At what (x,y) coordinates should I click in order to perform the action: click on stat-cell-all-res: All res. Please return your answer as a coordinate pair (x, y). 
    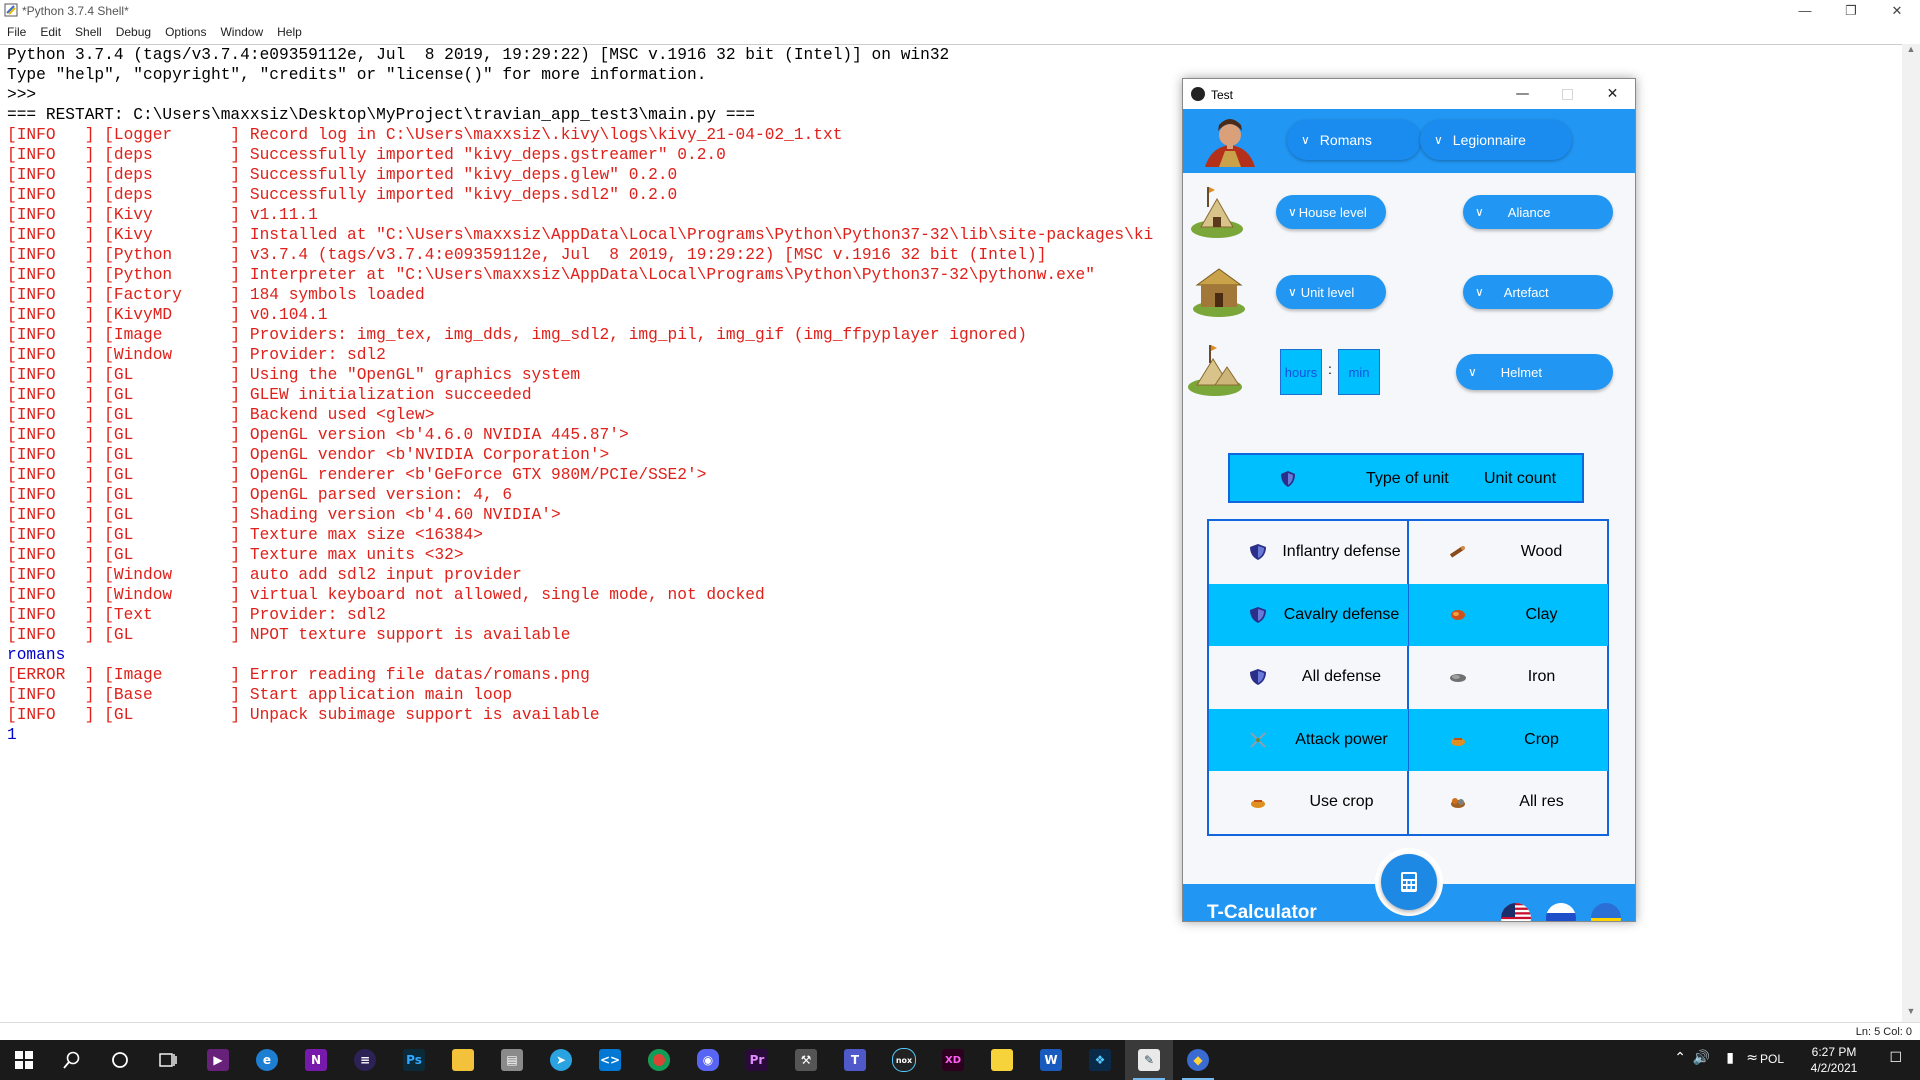
    Looking at the image, I should click on (1508, 802).